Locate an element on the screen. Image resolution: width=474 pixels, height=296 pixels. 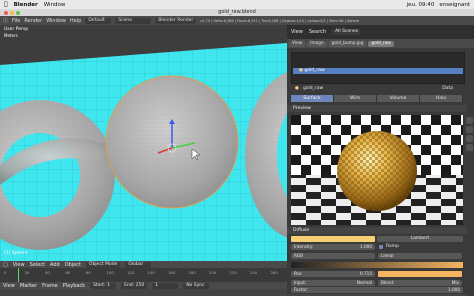
status-strip is located at coordinates (143, 292).